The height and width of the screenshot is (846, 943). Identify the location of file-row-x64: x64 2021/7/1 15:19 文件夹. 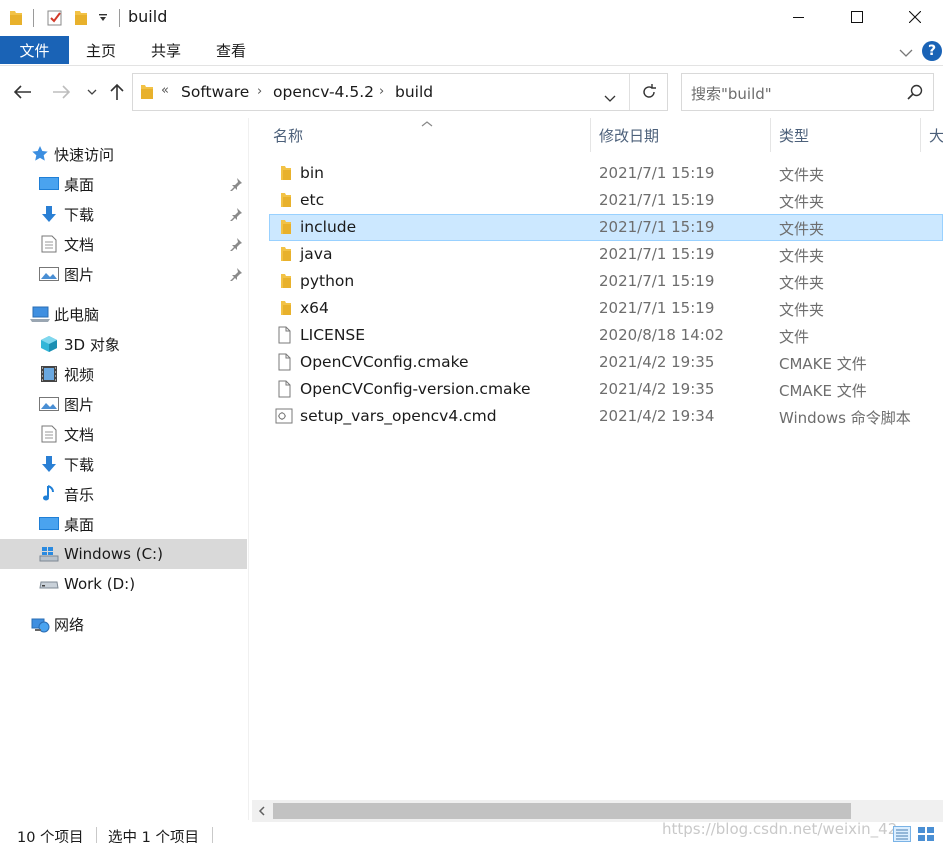
(606, 308).